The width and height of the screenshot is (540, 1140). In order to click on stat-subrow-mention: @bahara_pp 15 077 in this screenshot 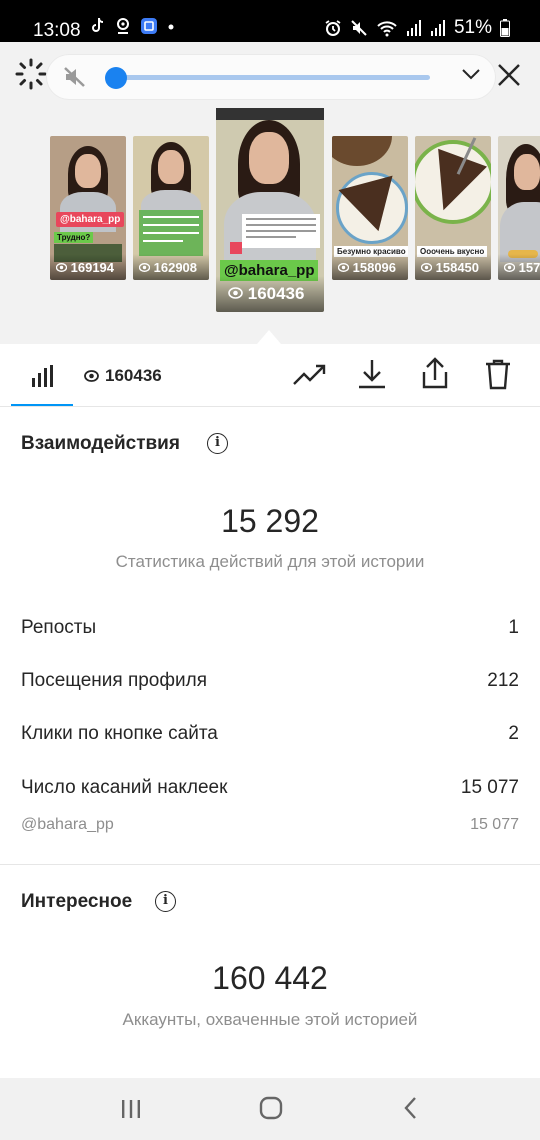, I will do `click(270, 825)`.